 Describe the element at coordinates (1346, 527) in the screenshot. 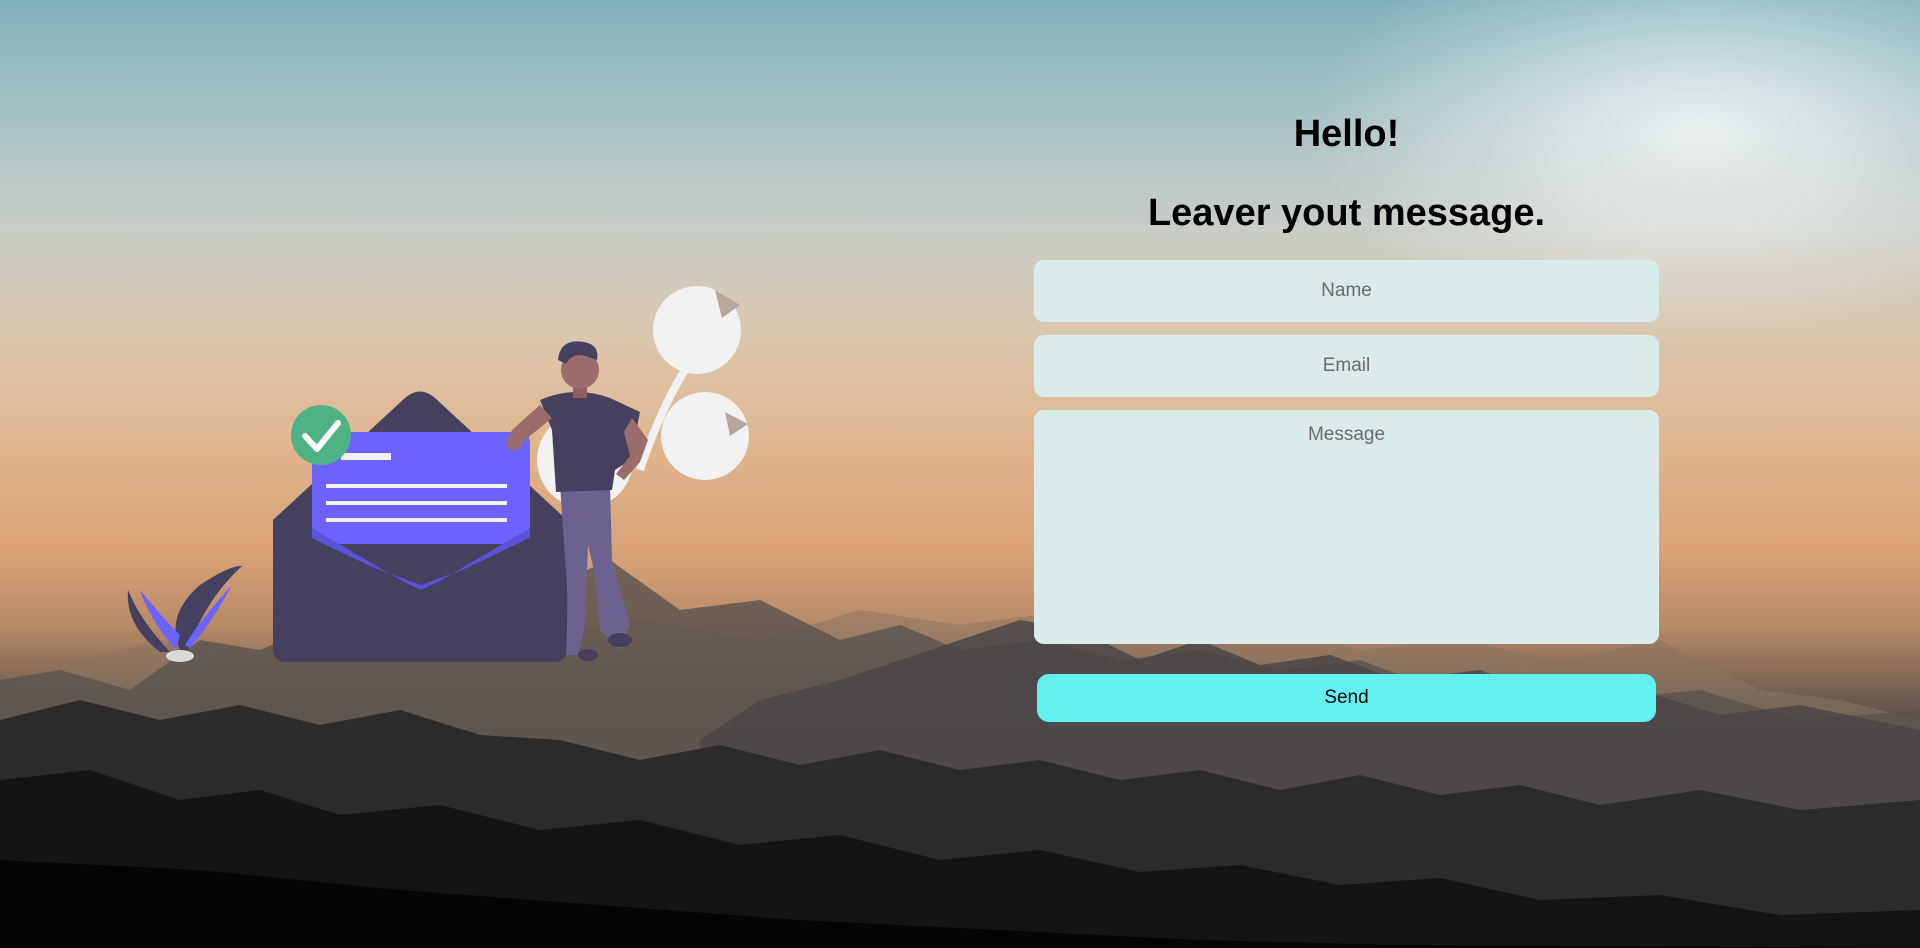

I see `message-textarea` at that location.